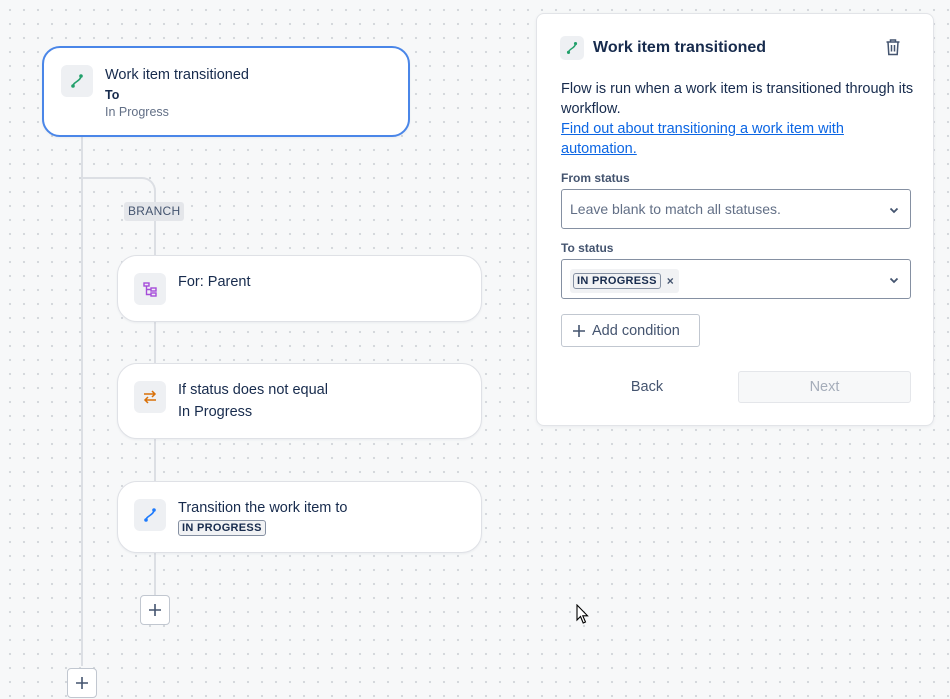  What do you see at coordinates (112, 95) in the screenshot?
I see `trigger-sub-label: To` at bounding box center [112, 95].